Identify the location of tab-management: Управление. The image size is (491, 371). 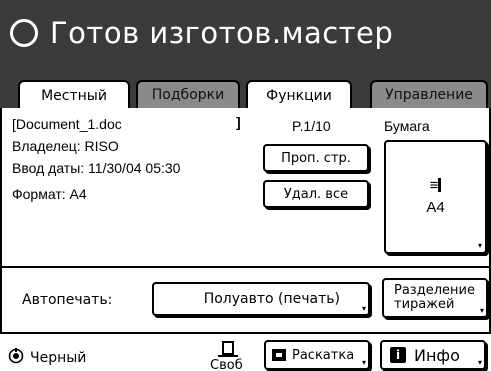
(429, 94).